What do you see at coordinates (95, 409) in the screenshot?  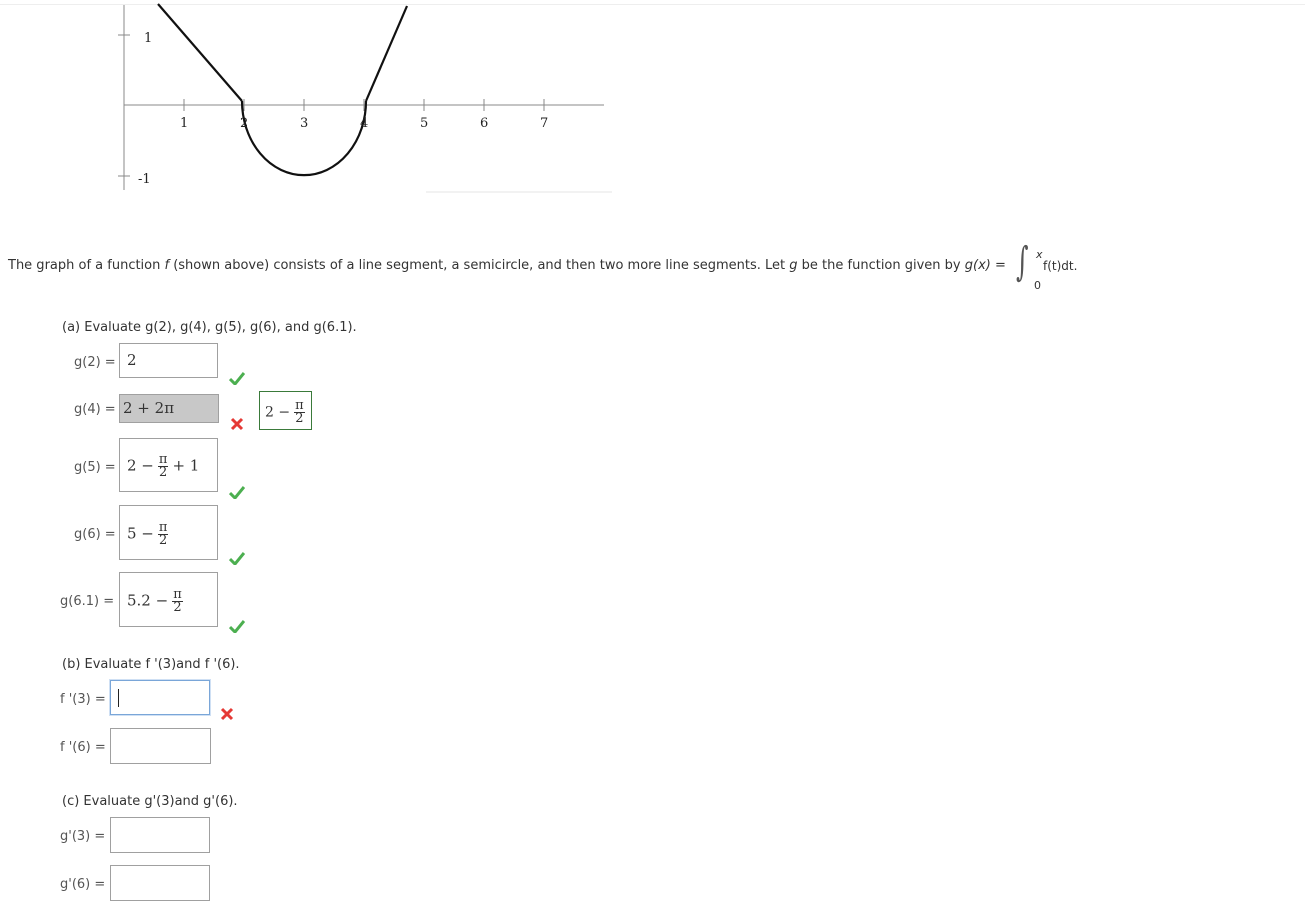 I see `g4-label: g(4) =` at bounding box center [95, 409].